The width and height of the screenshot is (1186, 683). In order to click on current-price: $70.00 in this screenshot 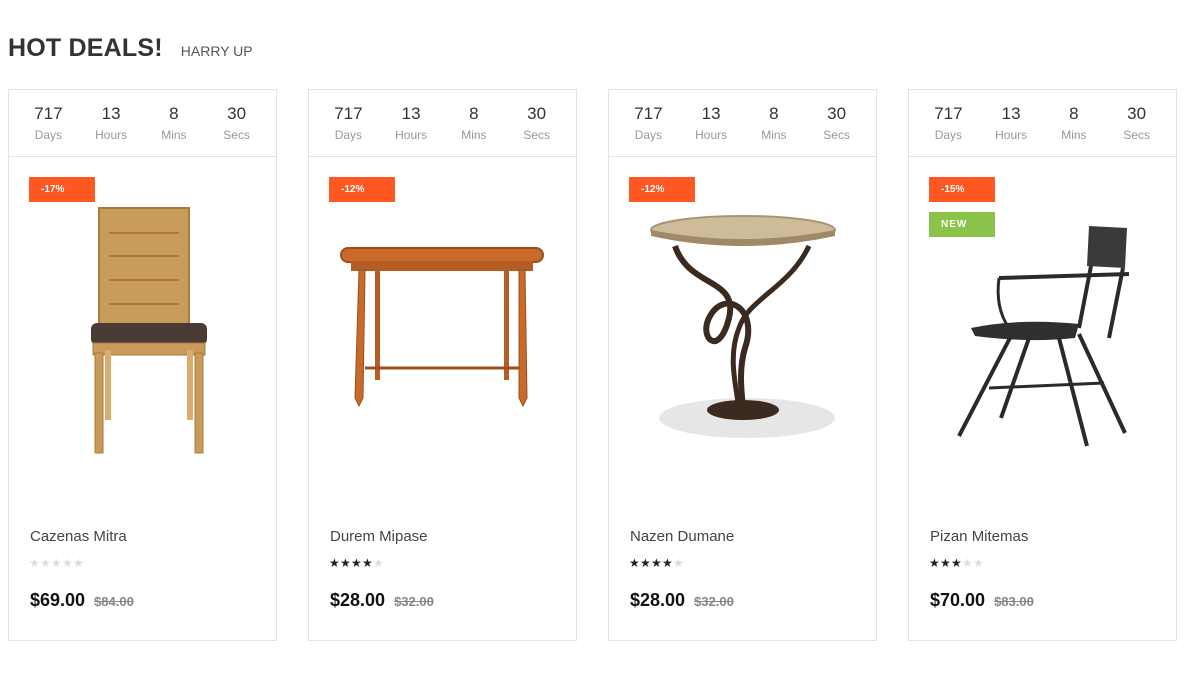, I will do `click(958, 600)`.